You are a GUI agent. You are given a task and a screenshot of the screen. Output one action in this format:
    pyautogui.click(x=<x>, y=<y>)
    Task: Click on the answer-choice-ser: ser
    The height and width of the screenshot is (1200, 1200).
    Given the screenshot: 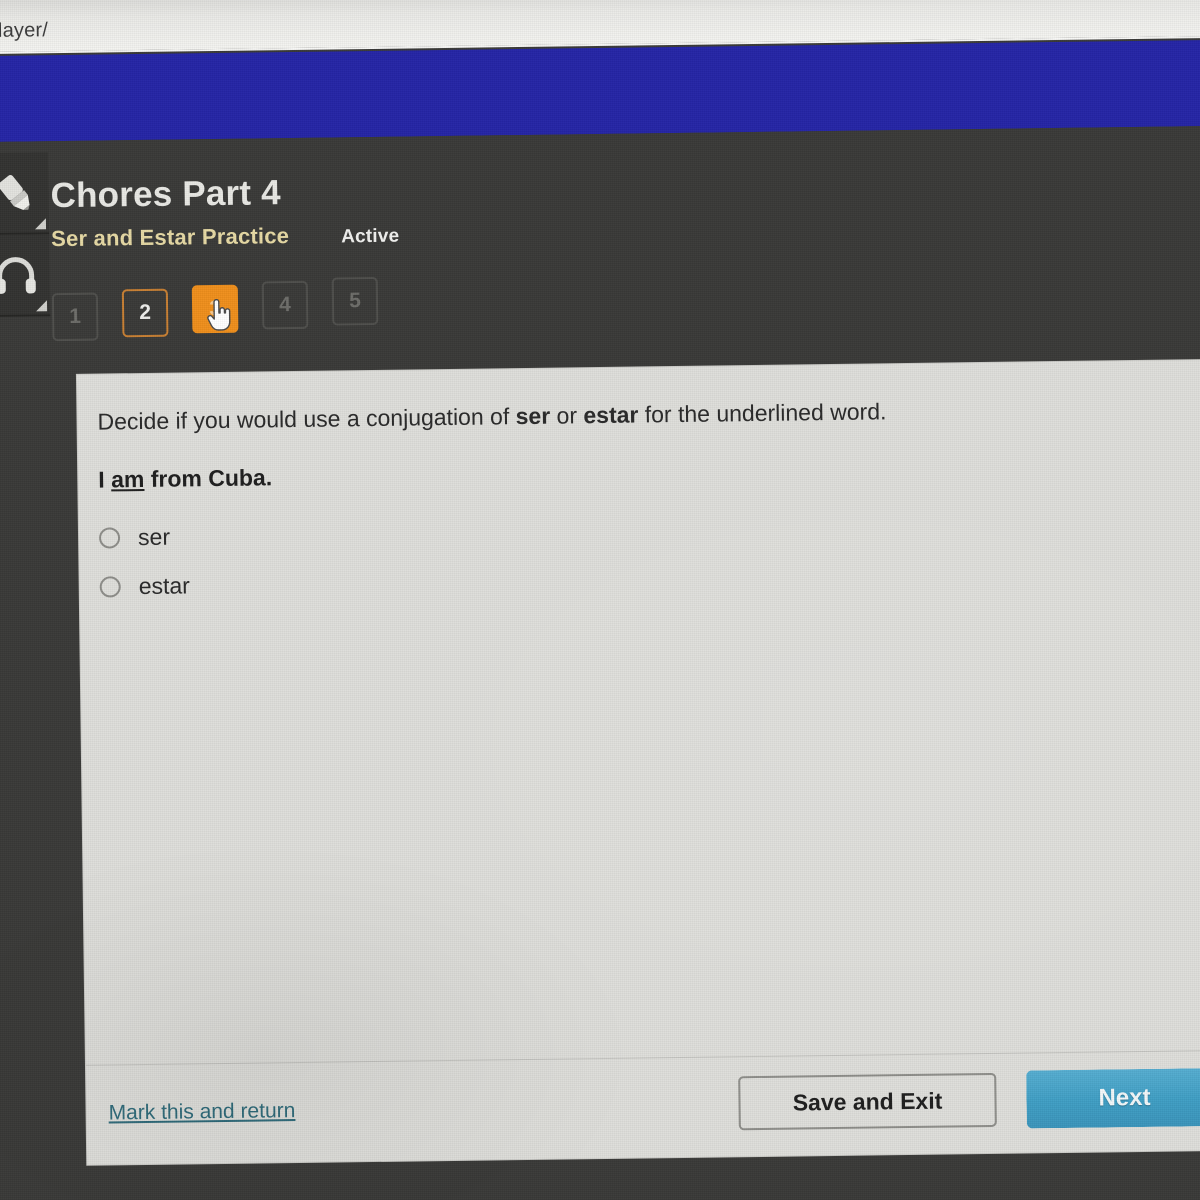 What is the action you would take?
    pyautogui.click(x=143, y=537)
    